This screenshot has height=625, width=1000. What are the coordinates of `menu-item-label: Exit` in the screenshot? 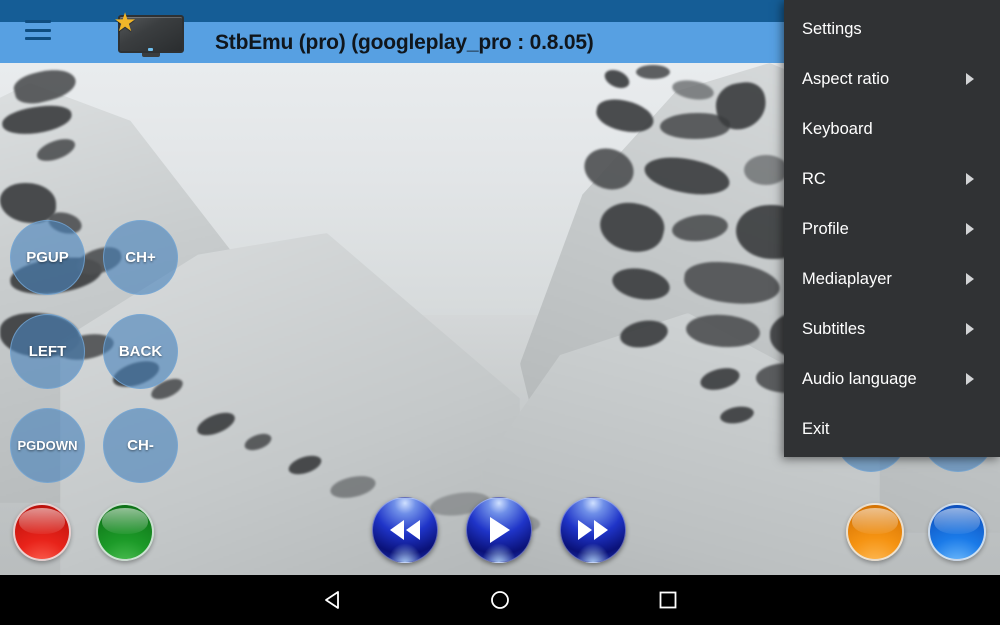 It's located at (816, 428).